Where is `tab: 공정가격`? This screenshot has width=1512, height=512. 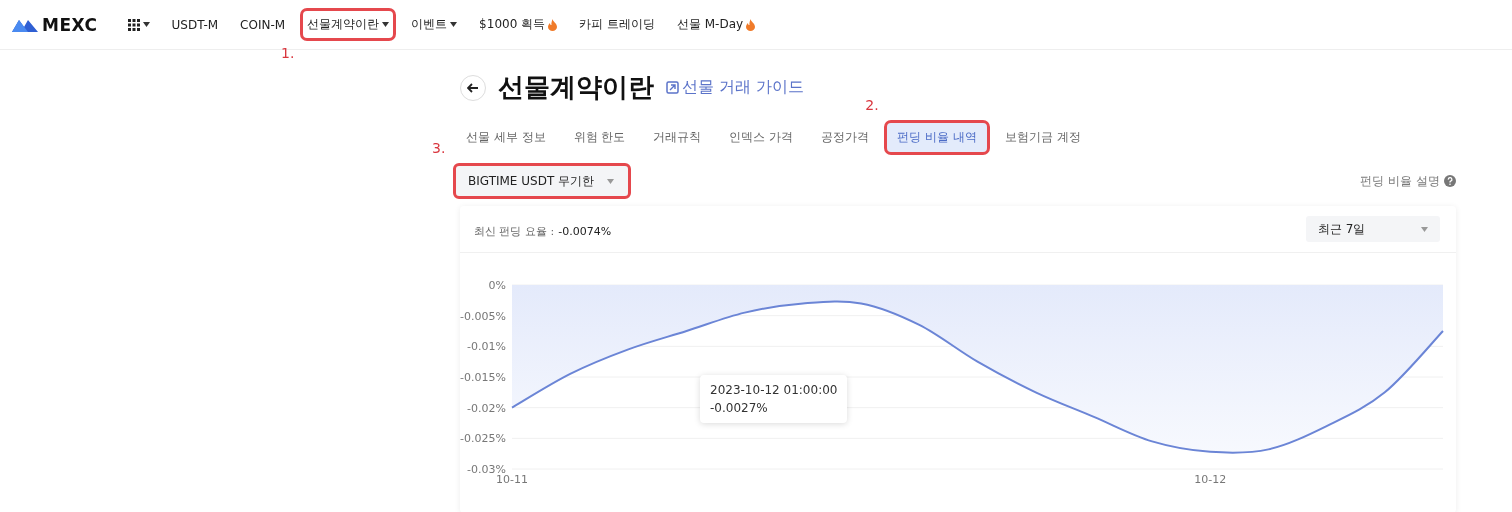
tab: 공정가격 is located at coordinates (845, 137).